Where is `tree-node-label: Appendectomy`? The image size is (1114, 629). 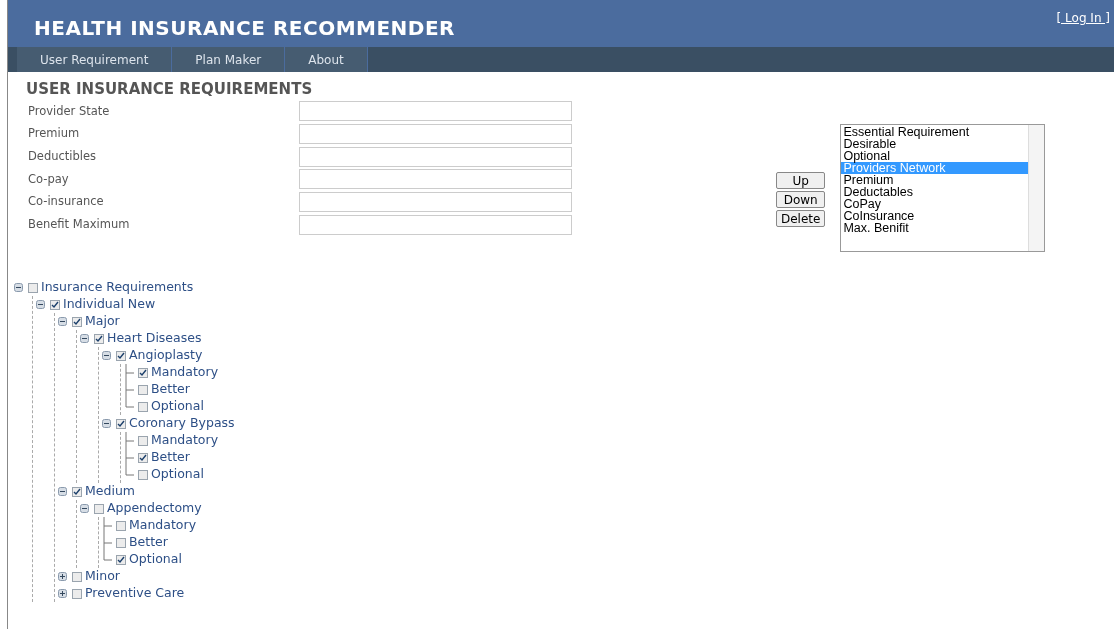
tree-node-label: Appendectomy is located at coordinates (154, 508).